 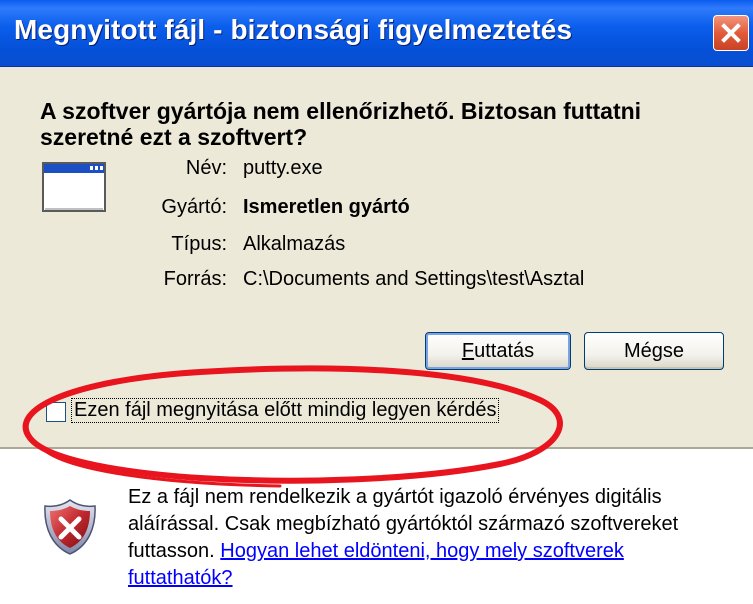 I want to click on type-label: Típus:, so click(x=199, y=244).